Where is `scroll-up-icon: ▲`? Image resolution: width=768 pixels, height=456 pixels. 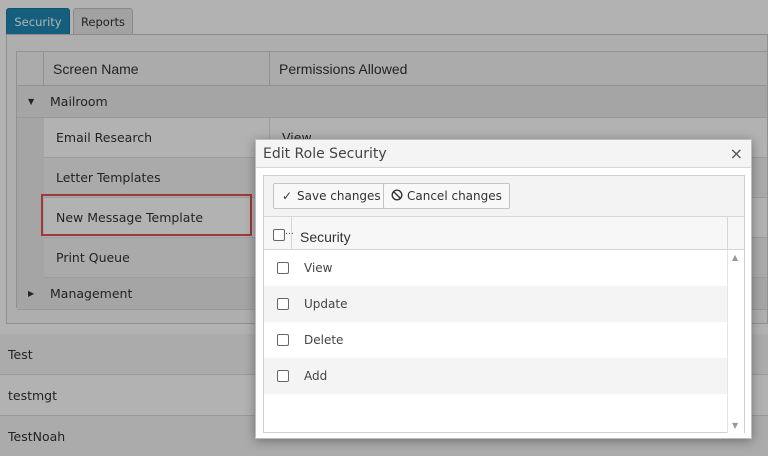 scroll-up-icon: ▲ is located at coordinates (735, 257).